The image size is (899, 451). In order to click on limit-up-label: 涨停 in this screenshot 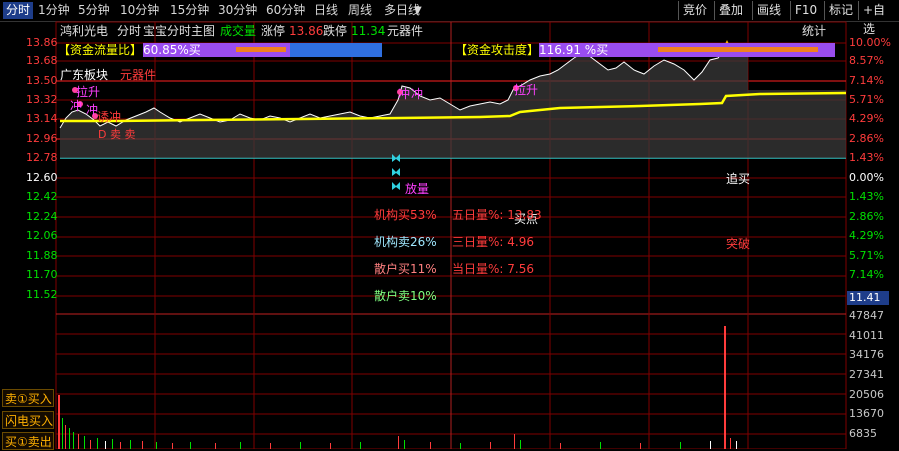, I will do `click(273, 31)`.